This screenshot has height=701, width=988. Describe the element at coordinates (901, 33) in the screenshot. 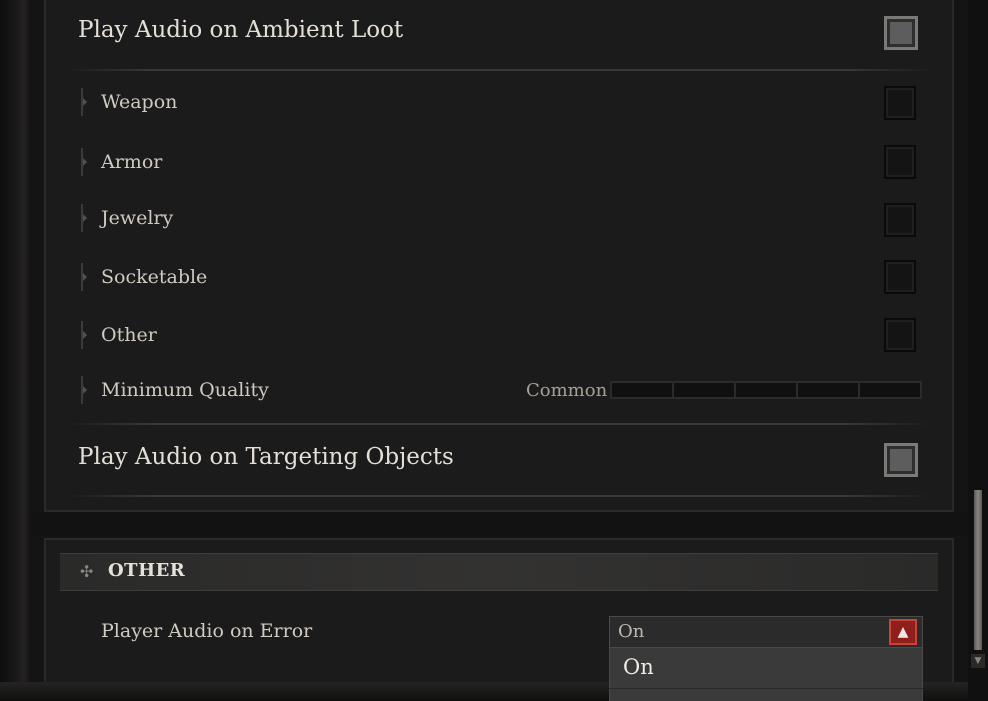

I see `ambient-loot-checkbox` at that location.